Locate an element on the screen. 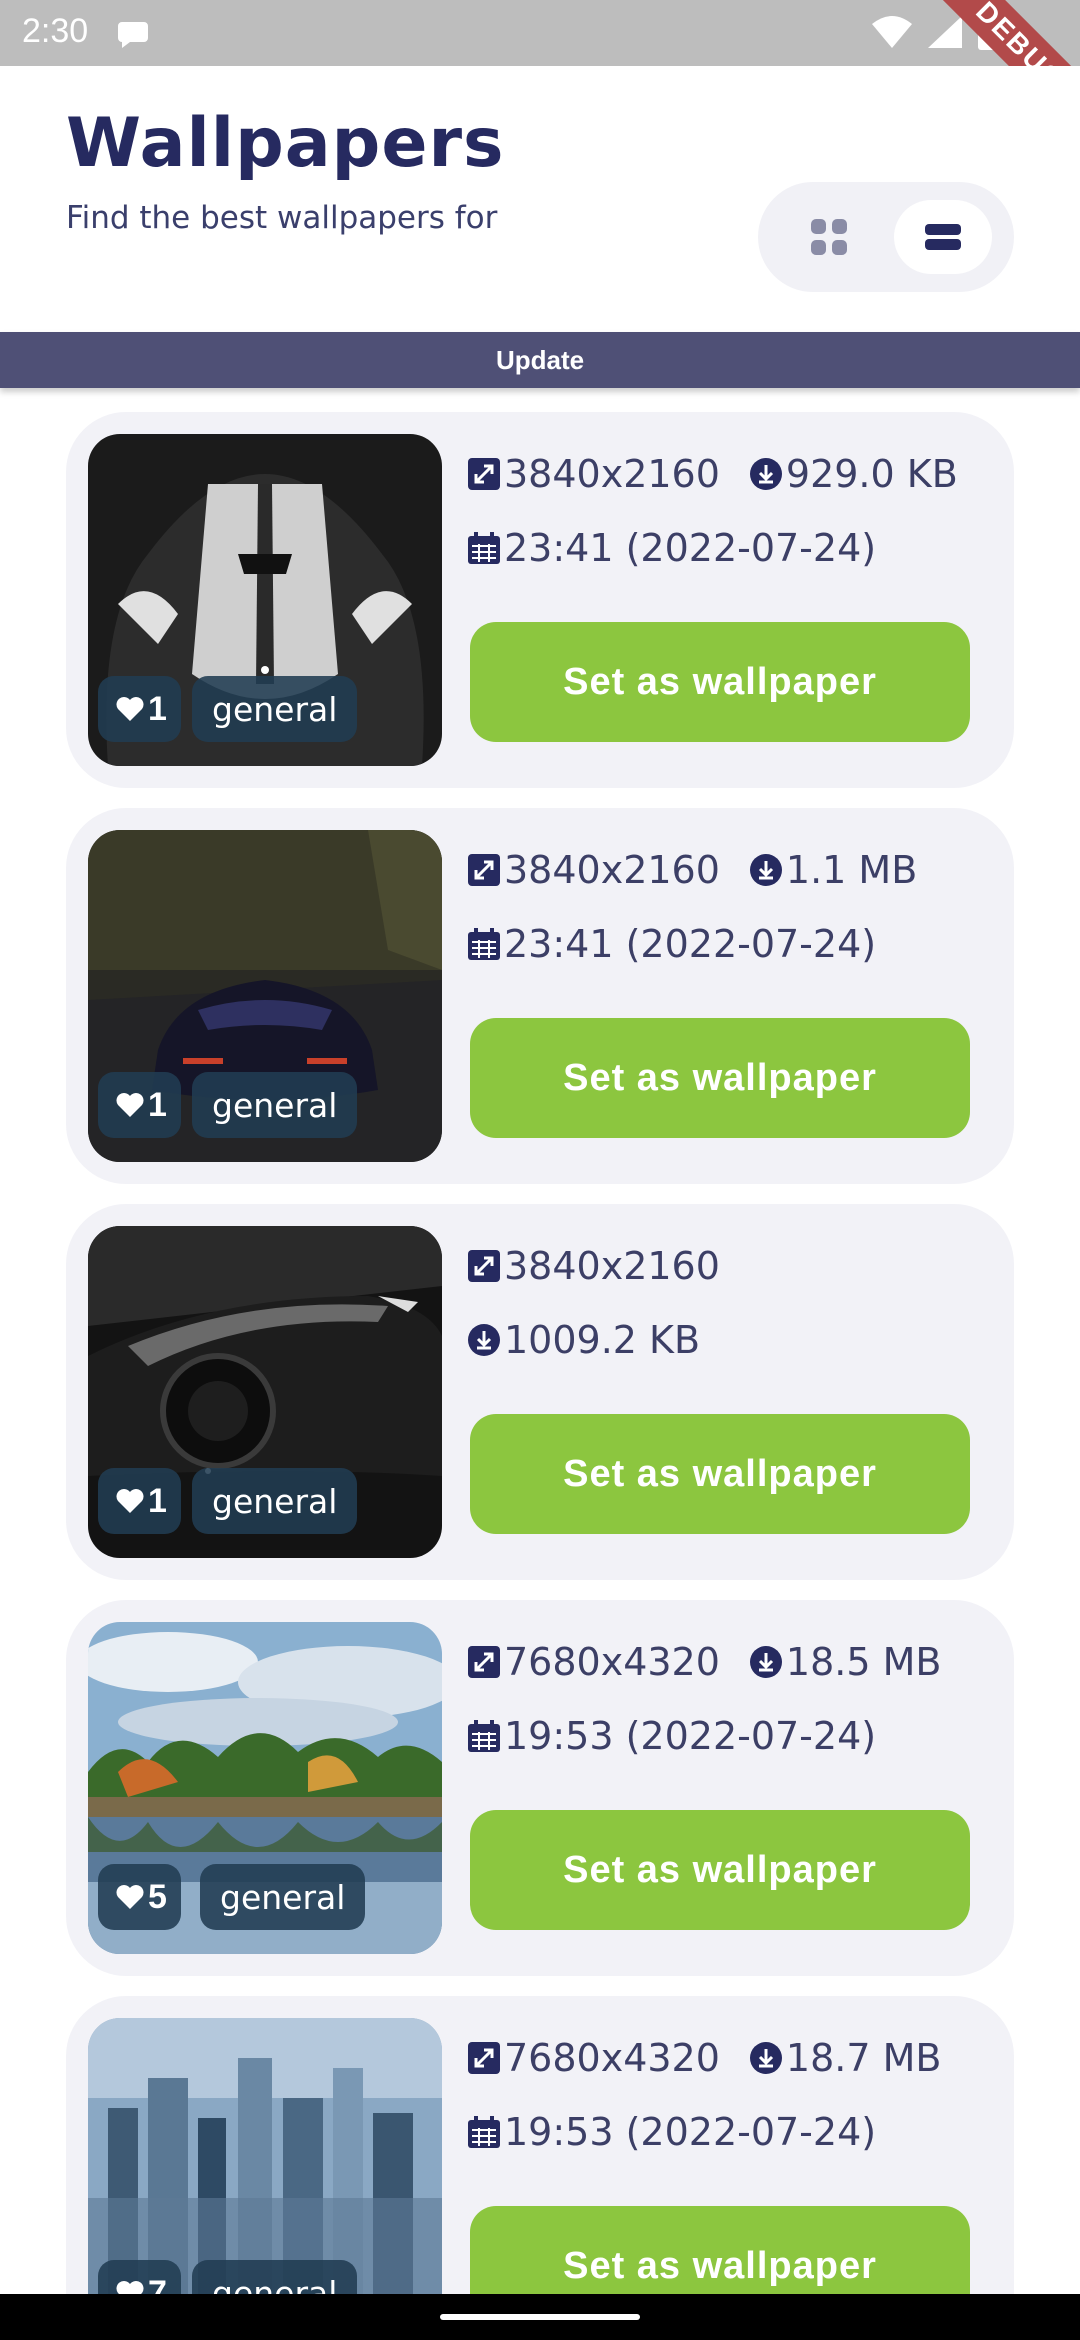 The width and height of the screenshot is (1080, 2340). list-icon is located at coordinates (943, 237).